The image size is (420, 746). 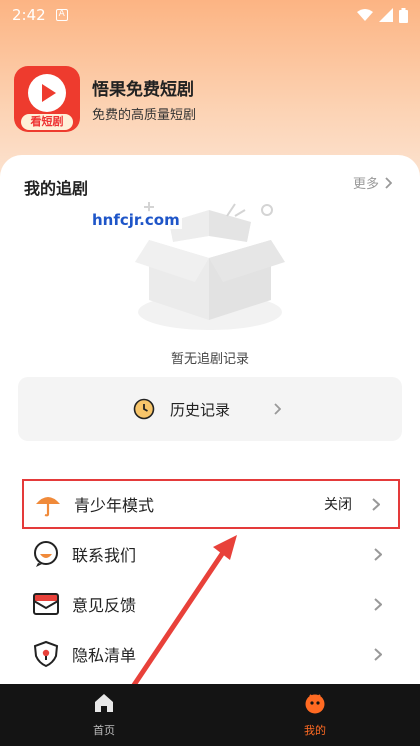 What do you see at coordinates (211, 604) in the screenshot?
I see `menu-item-feedback: 意见反馈` at bounding box center [211, 604].